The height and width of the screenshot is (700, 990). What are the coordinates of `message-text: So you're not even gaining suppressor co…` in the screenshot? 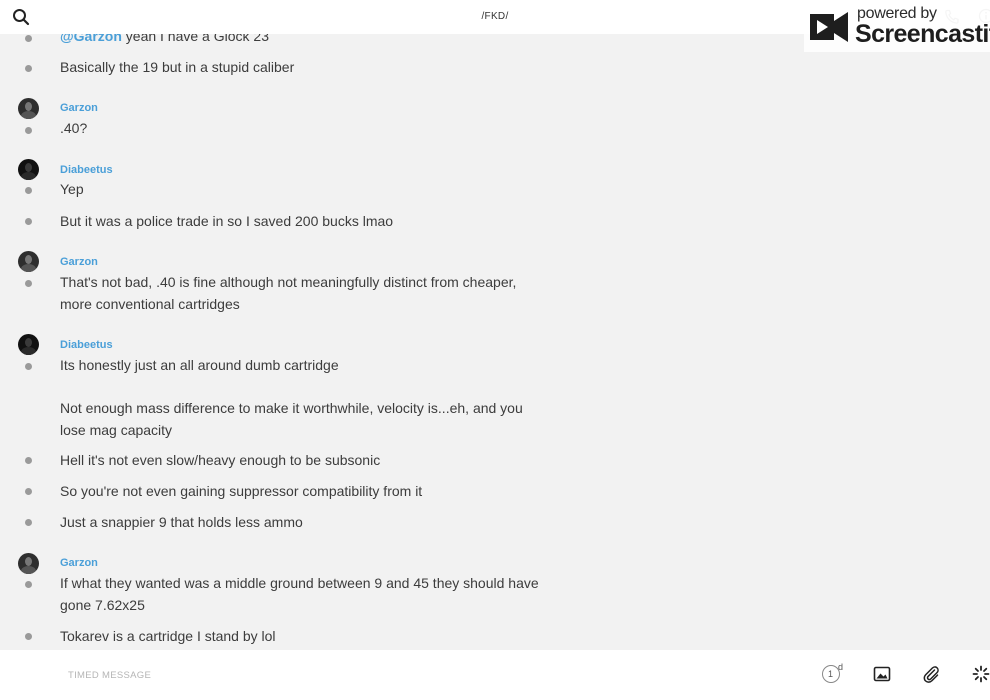 It's located at (241, 491).